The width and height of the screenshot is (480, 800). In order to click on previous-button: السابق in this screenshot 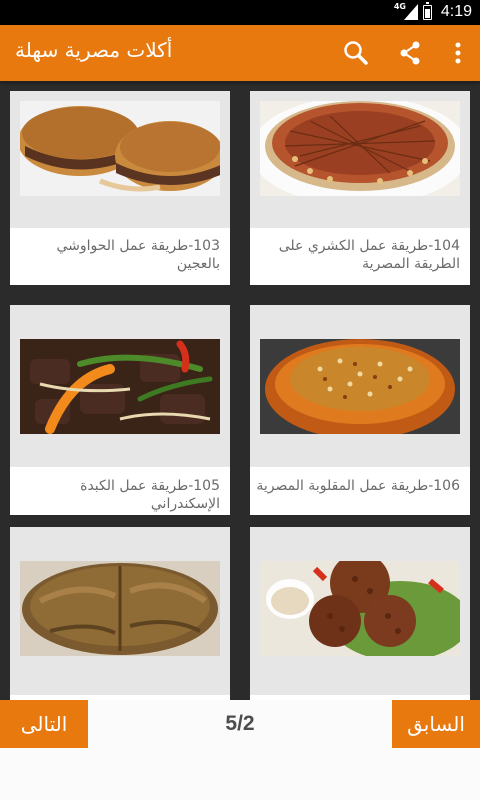, I will do `click(436, 724)`.